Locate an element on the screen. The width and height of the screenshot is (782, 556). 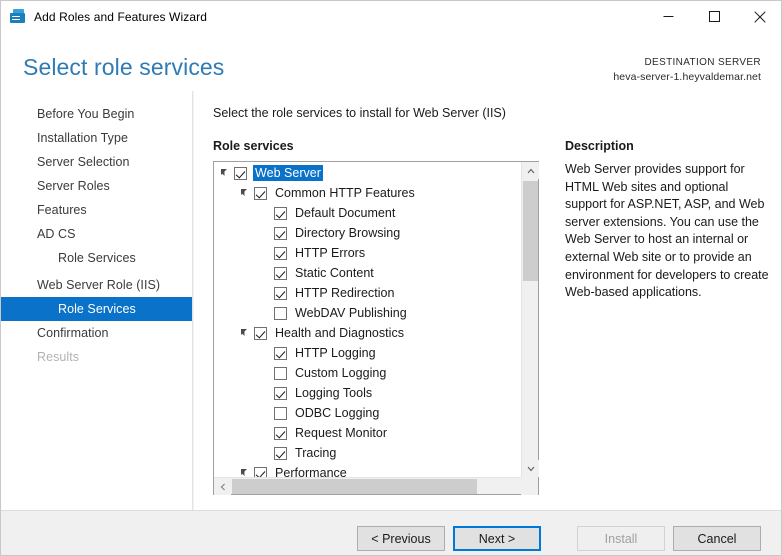
tree-row: Default Document is located at coordinates (367, 213).